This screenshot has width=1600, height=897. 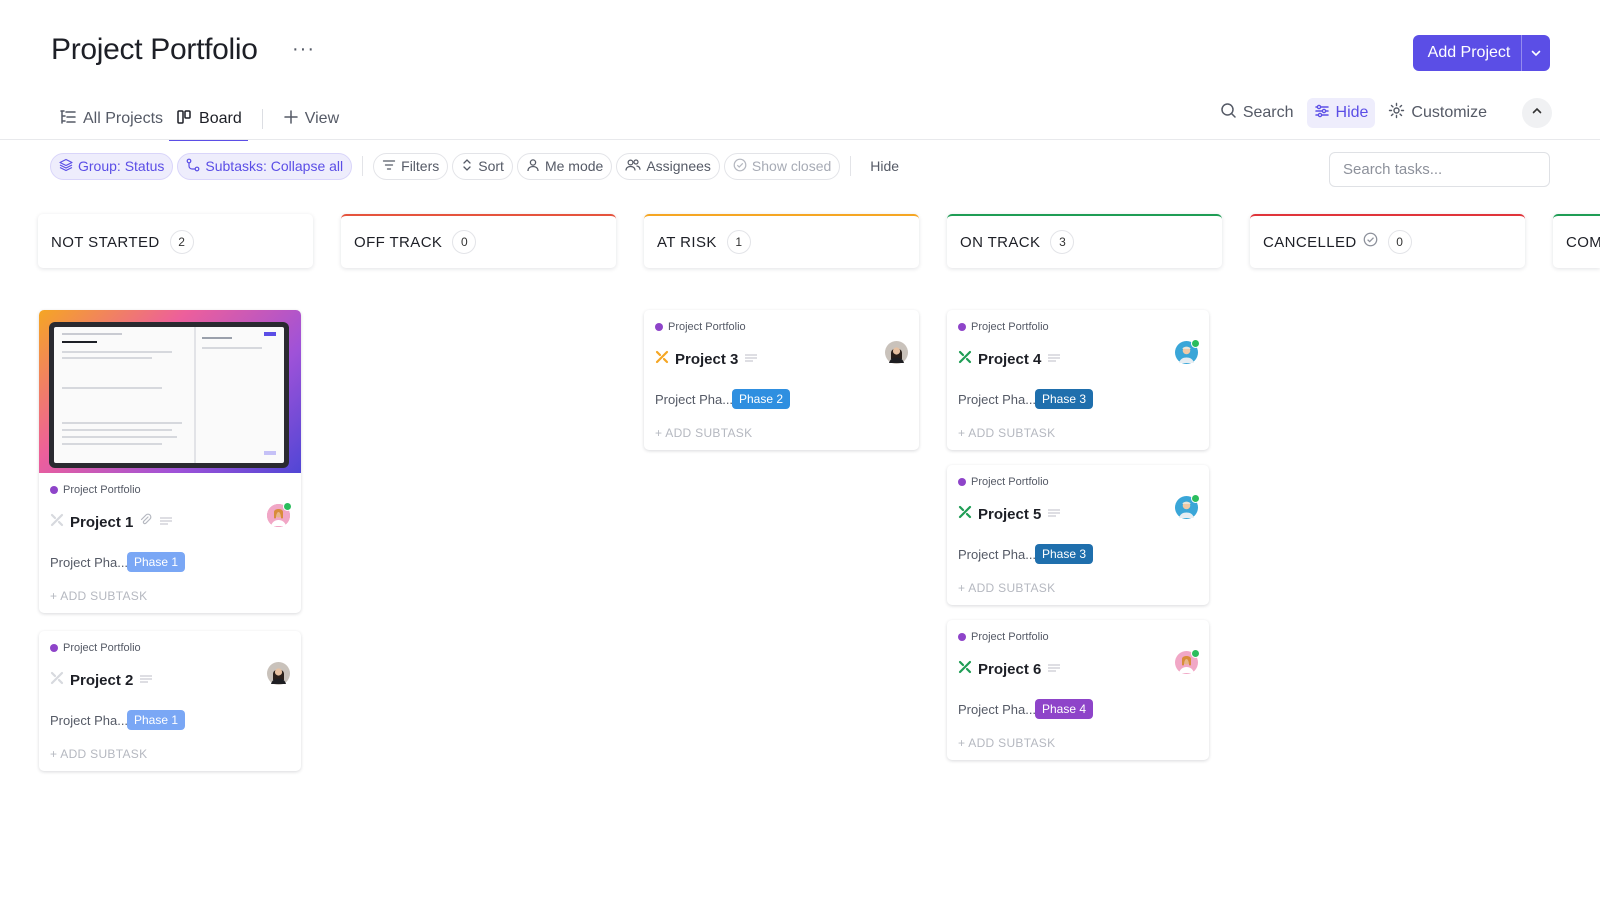 I want to click on assignees-button: Assignees, so click(x=668, y=166).